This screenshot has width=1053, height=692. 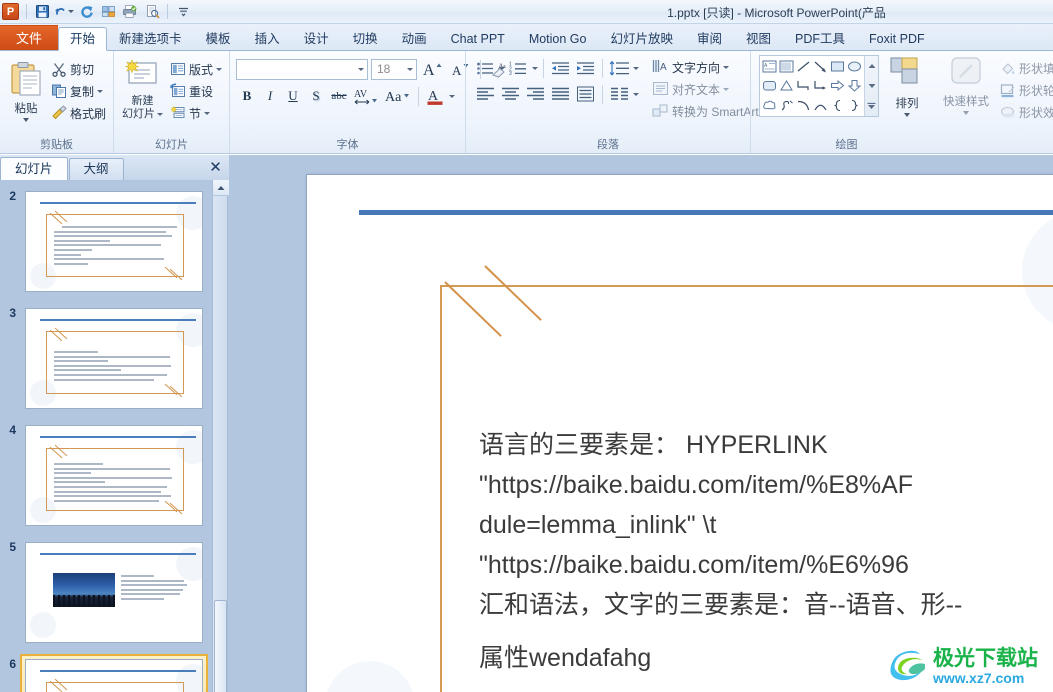 What do you see at coordinates (705, 89) in the screenshot?
I see `align-text-button: 对齐文本` at bounding box center [705, 89].